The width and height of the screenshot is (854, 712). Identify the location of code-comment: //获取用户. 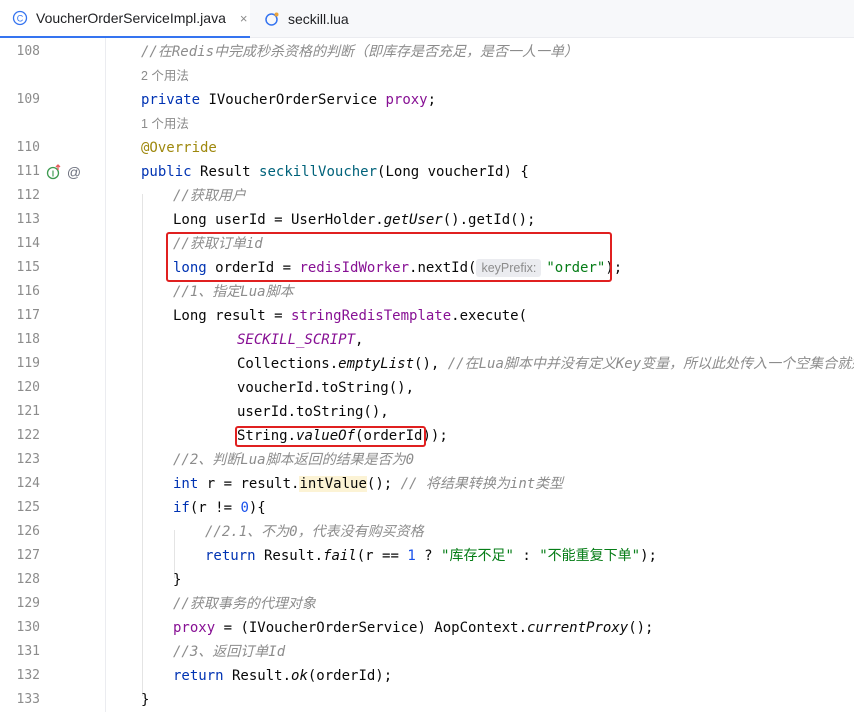
(209, 196).